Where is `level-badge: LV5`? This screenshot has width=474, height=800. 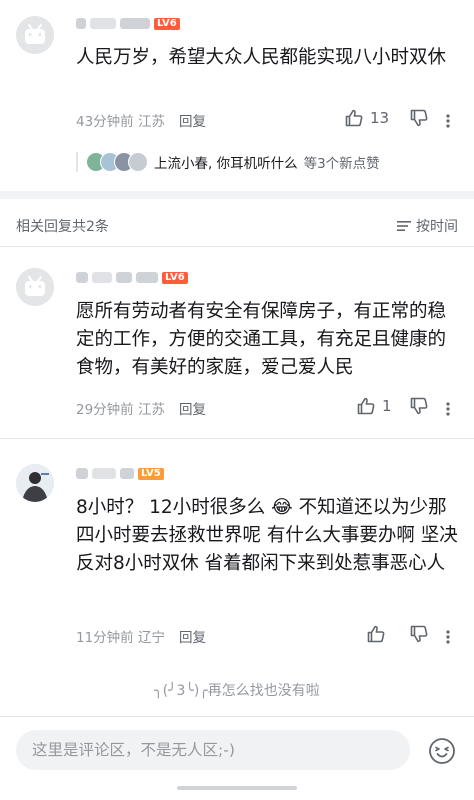
level-badge: LV5 is located at coordinates (151, 473).